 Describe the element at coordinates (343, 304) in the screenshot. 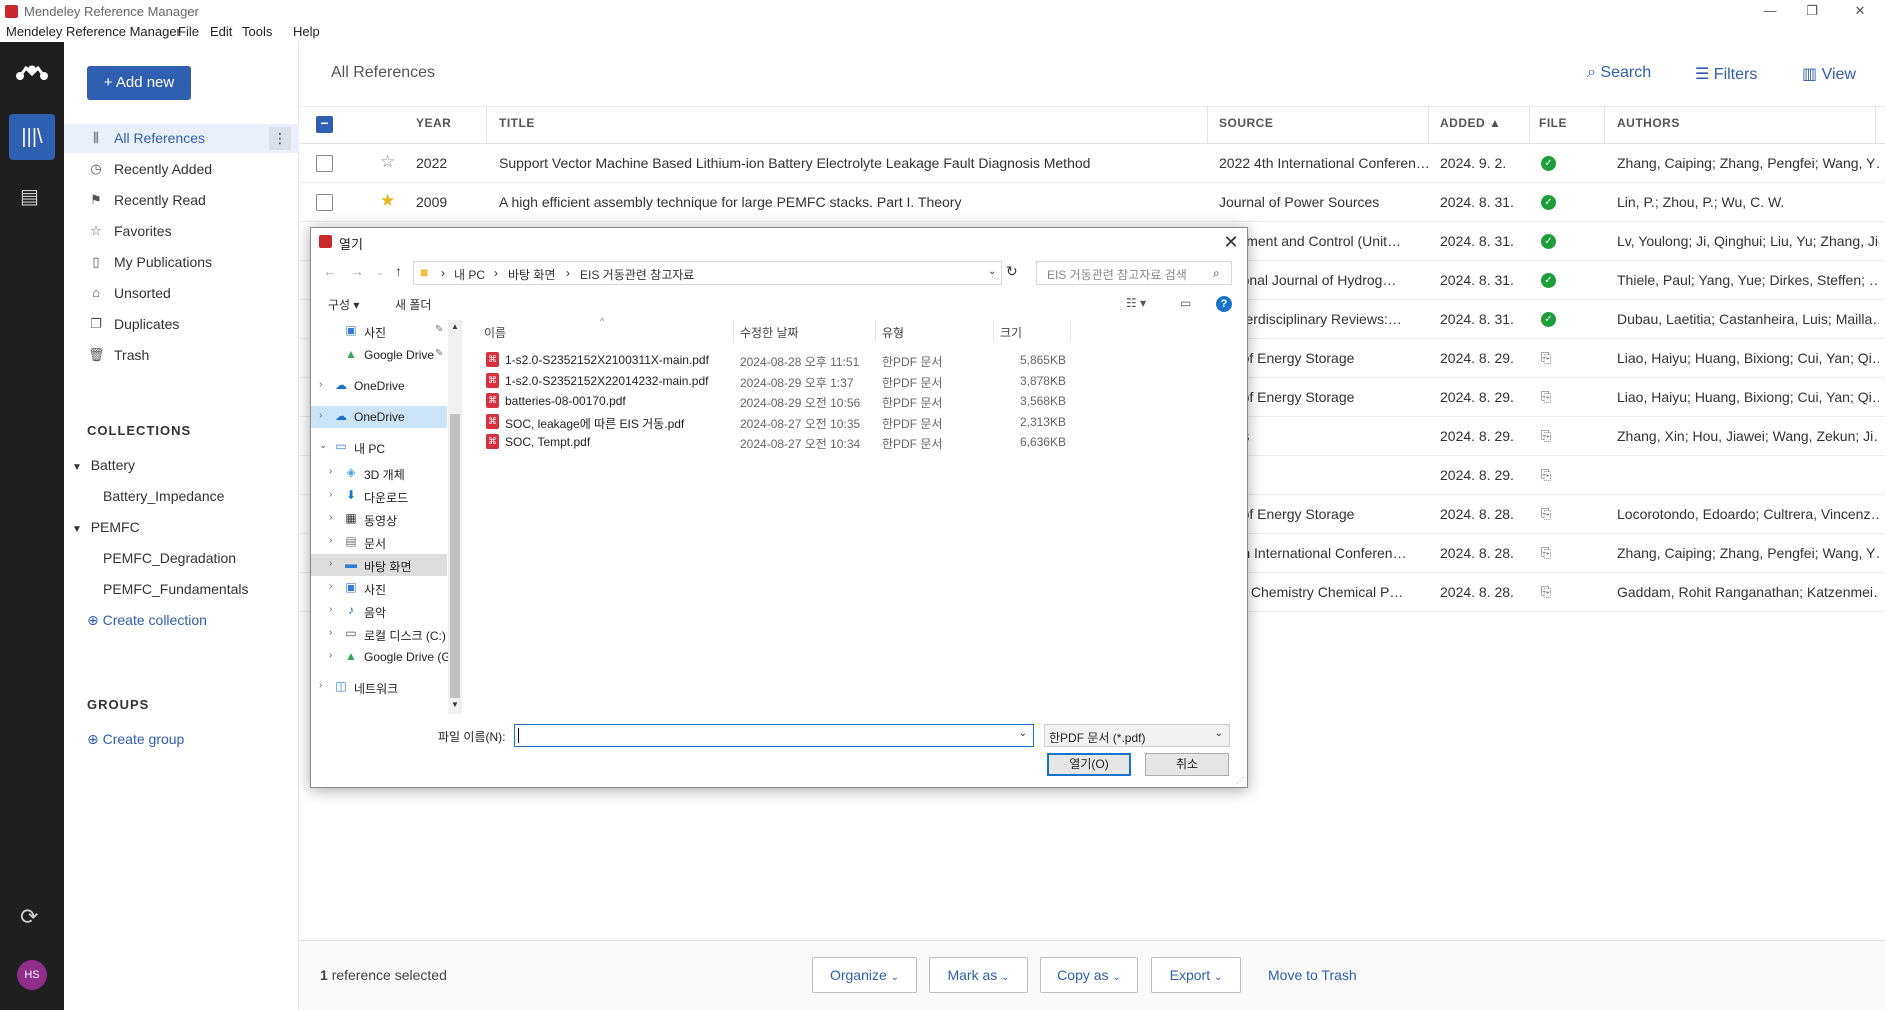

I see `organize-menu-button: 구성 ▾` at that location.